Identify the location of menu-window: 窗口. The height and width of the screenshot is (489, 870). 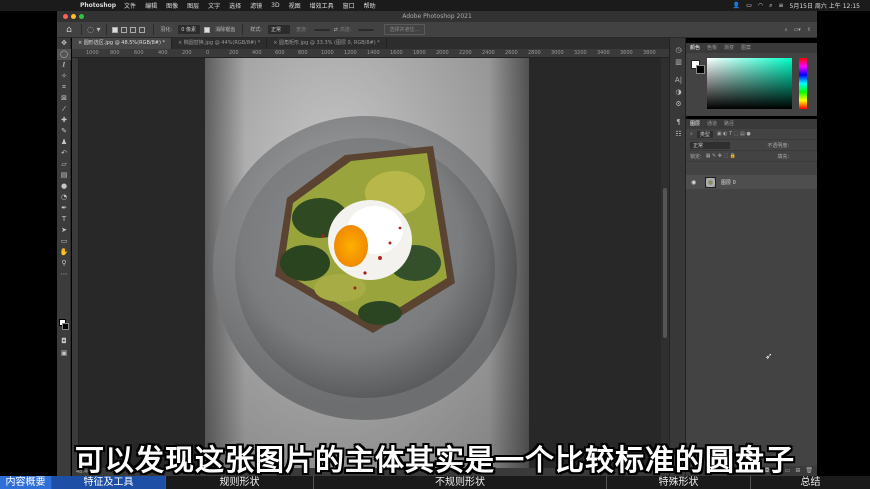
(349, 5).